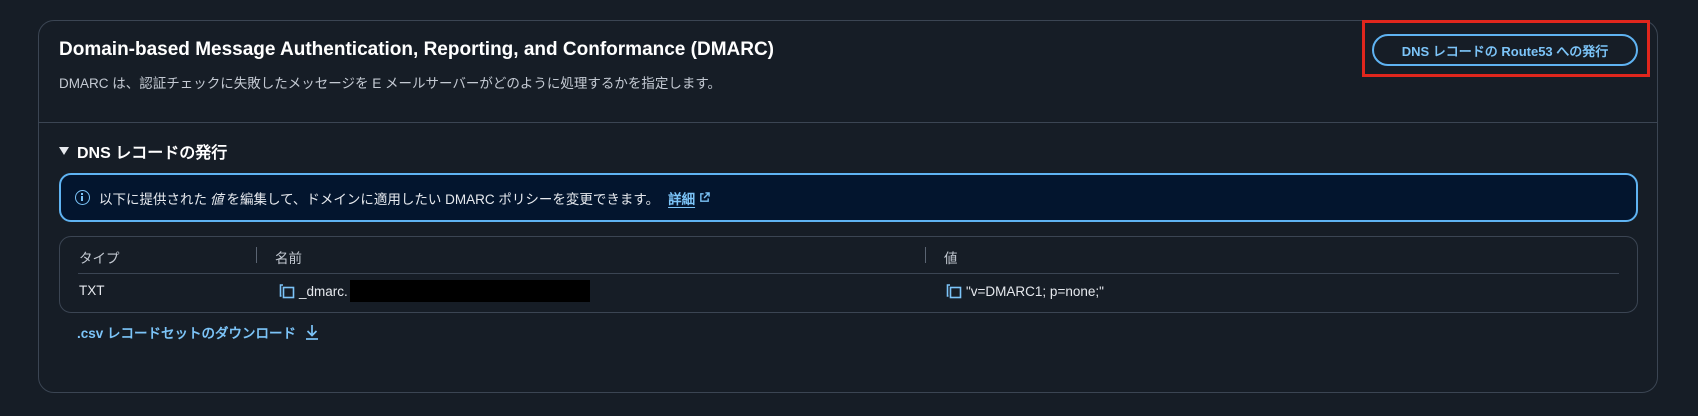  I want to click on cell-type: TXT, so click(92, 290).